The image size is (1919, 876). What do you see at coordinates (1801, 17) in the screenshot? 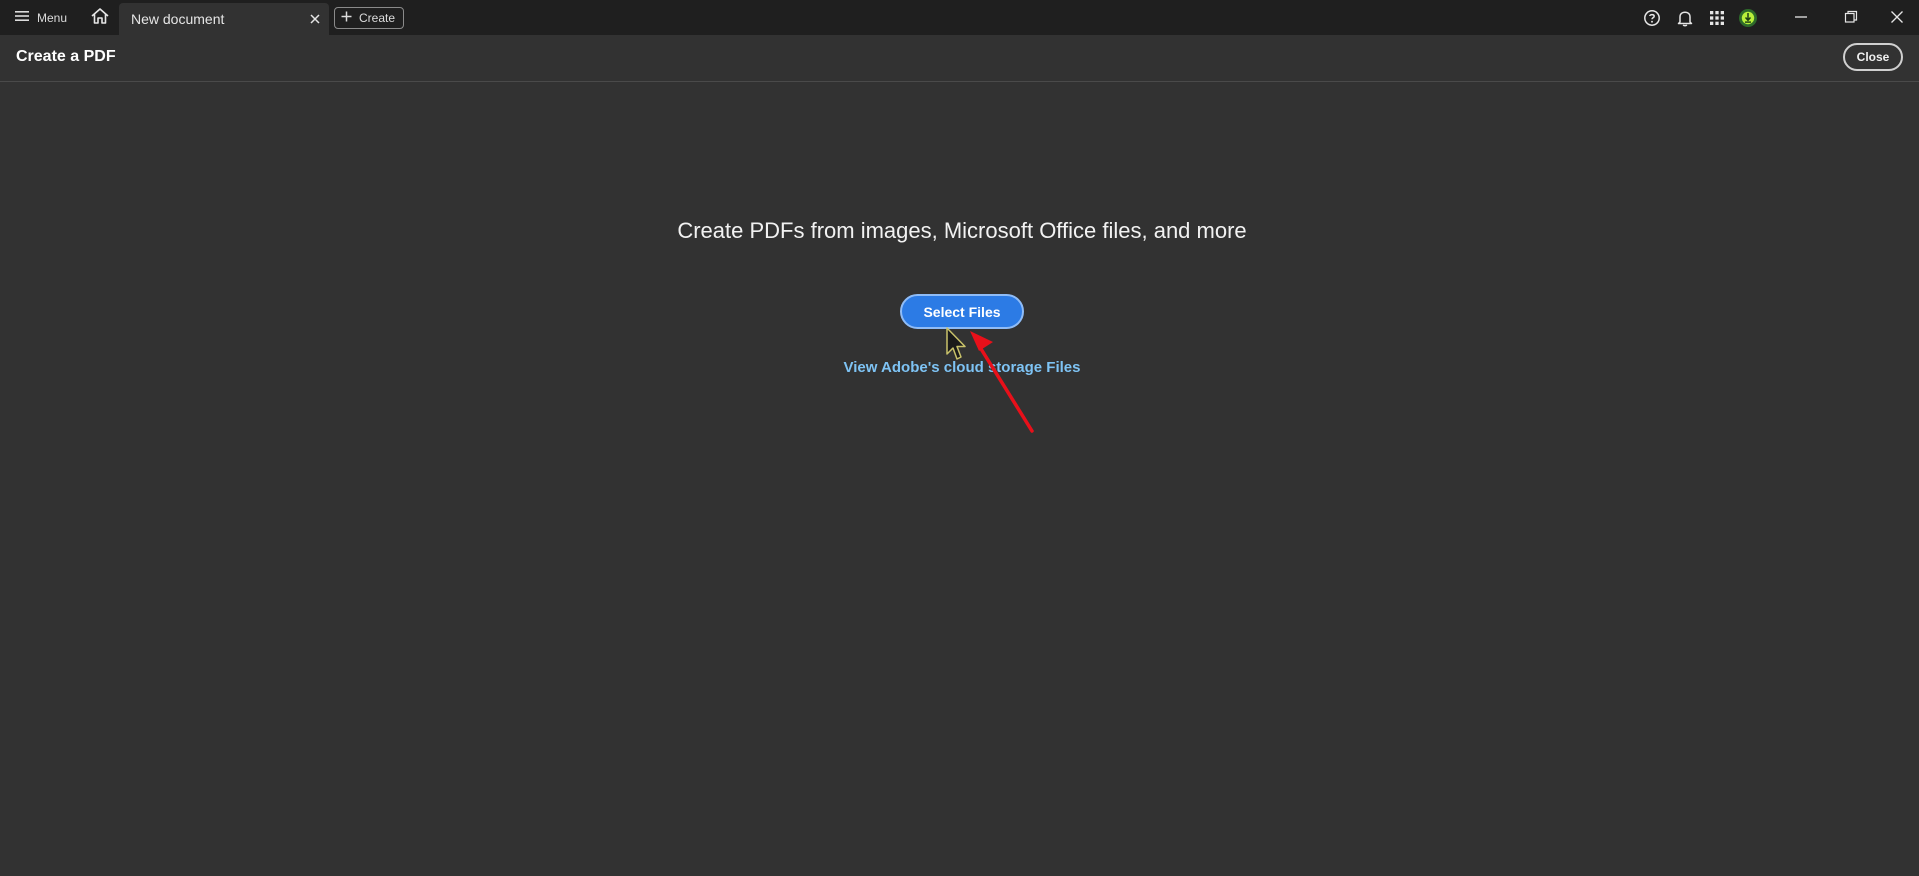
I see `minimize-icon` at bounding box center [1801, 17].